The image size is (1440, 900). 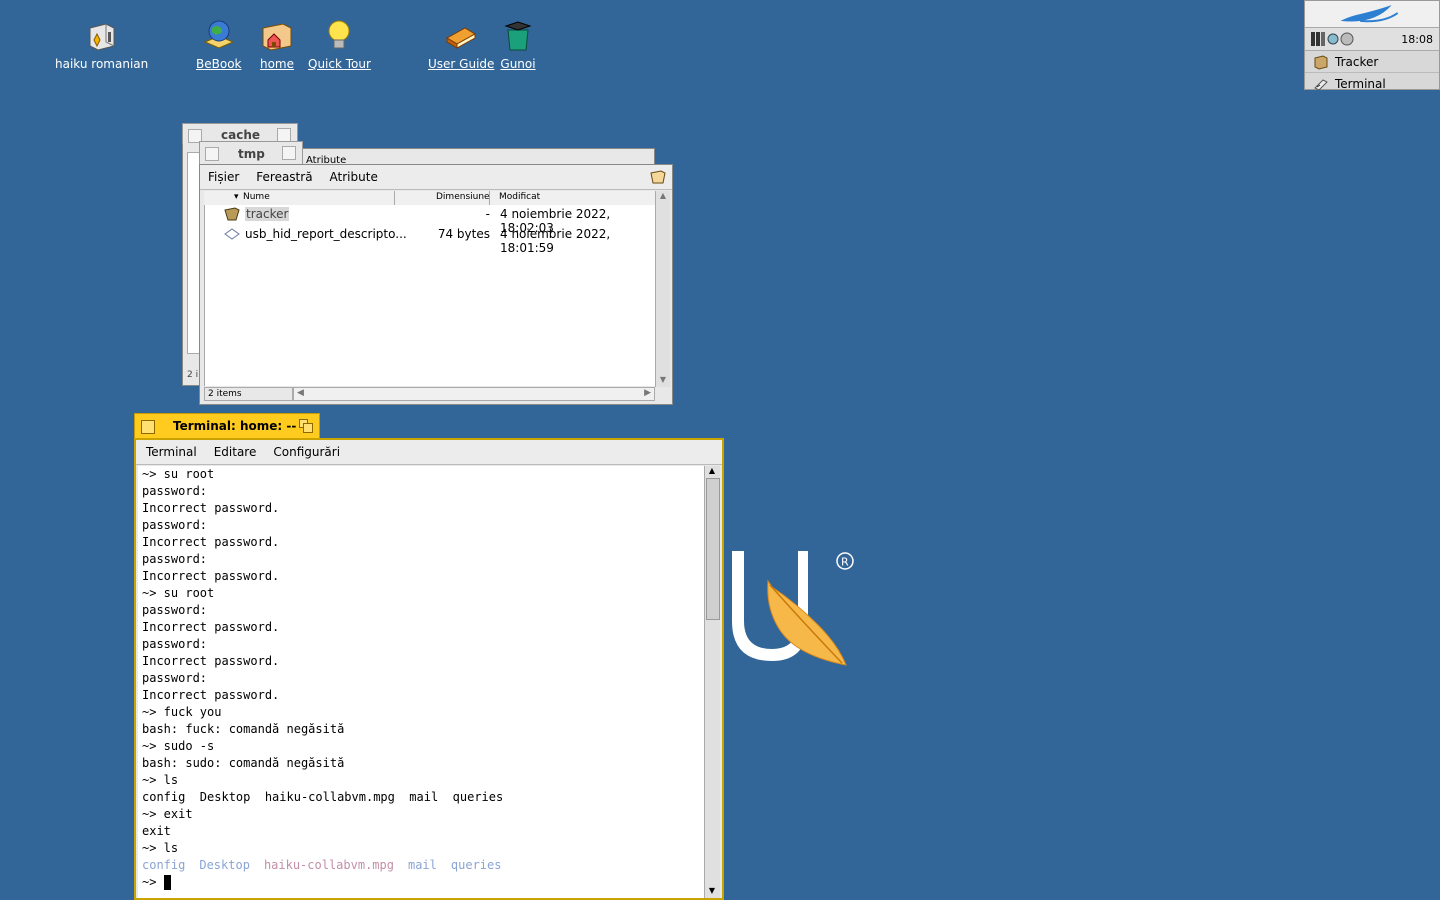 What do you see at coordinates (1321, 84) in the screenshot?
I see `terminal-app-icon` at bounding box center [1321, 84].